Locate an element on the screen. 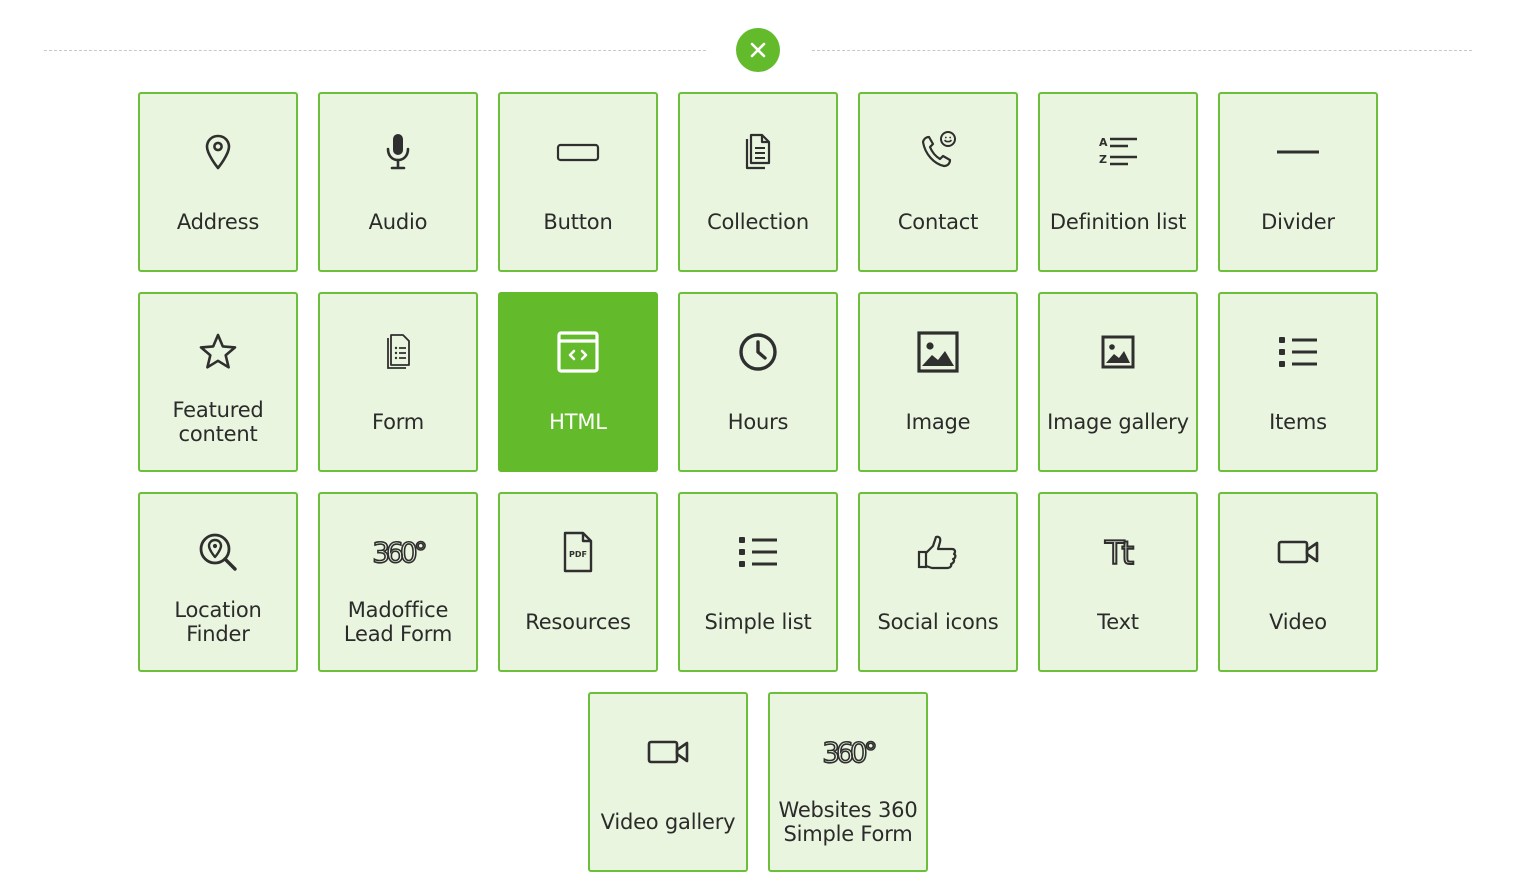 The image size is (1524, 892). tile-location-finder: Location Finder is located at coordinates (218, 582).